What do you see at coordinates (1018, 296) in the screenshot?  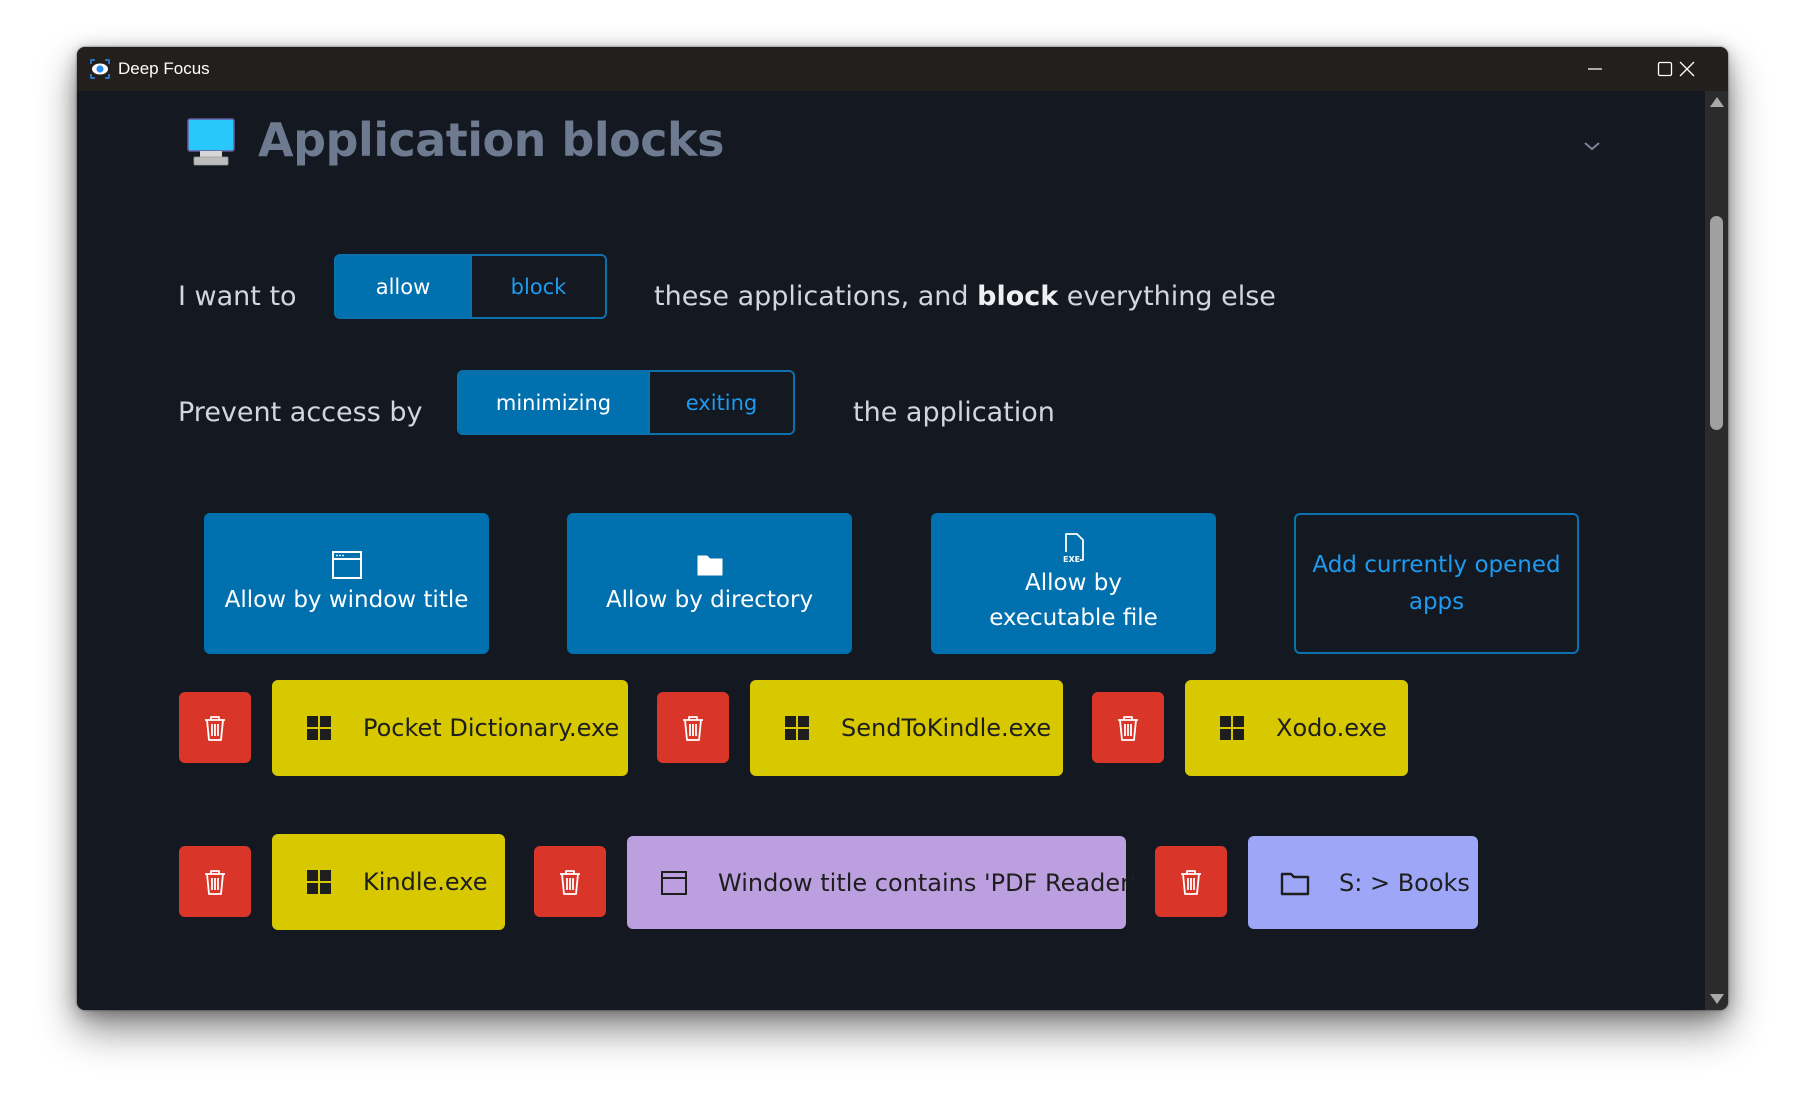 I see `mode-suffix-bold: block` at bounding box center [1018, 296].